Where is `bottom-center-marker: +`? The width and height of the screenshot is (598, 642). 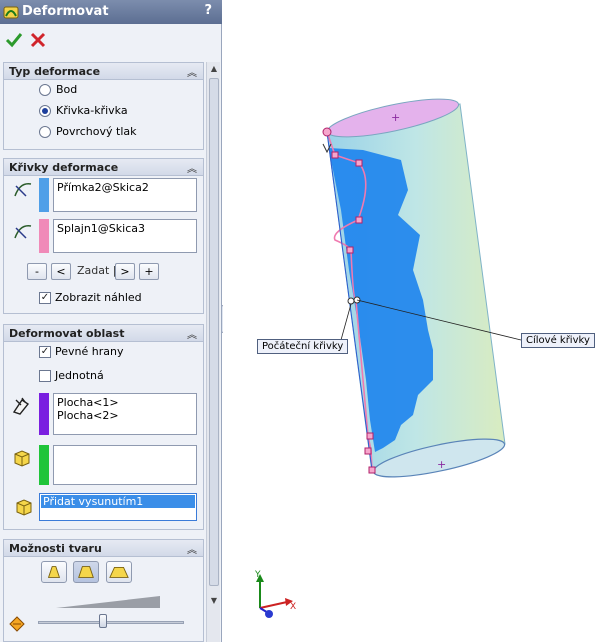
bottom-center-marker: + is located at coordinates (441, 464).